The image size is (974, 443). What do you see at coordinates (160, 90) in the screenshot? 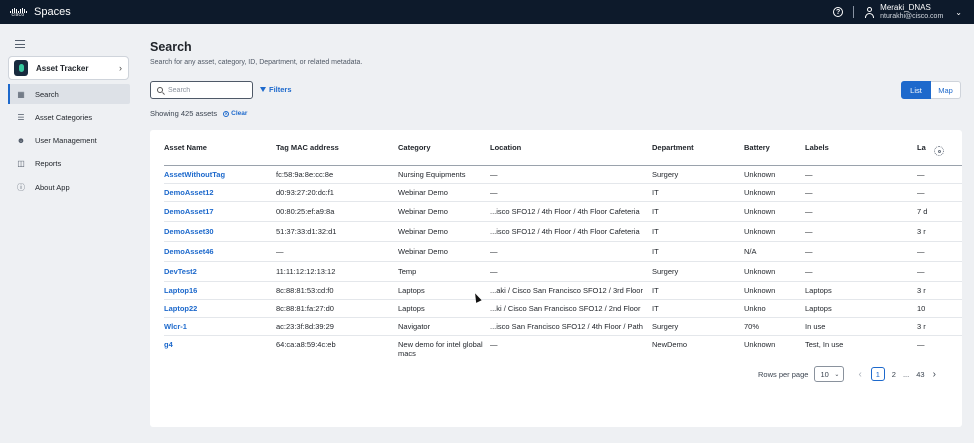
I see `search-icon` at bounding box center [160, 90].